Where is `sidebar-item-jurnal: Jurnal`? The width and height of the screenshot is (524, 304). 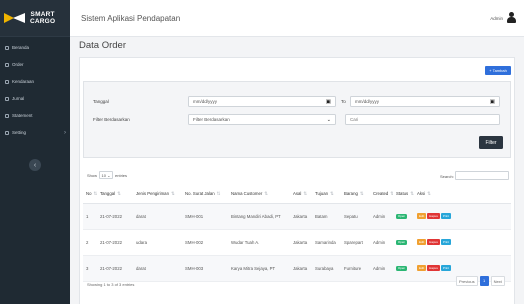 sidebar-item-jurnal: Jurnal is located at coordinates (35, 98).